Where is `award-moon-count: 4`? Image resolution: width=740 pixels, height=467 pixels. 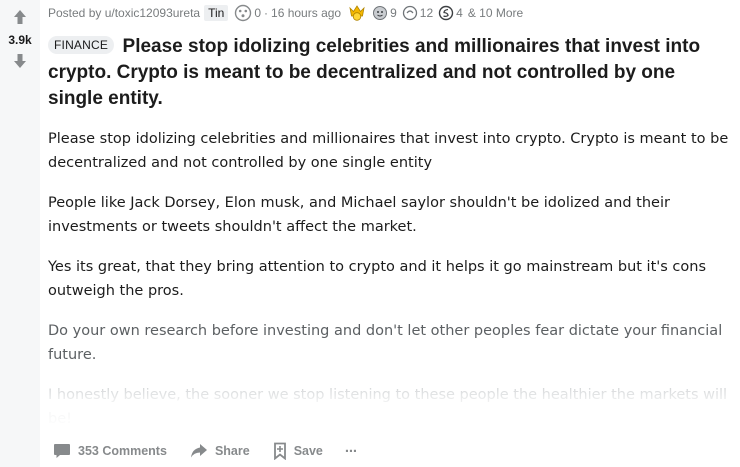
award-moon-count: 4 is located at coordinates (459, 13).